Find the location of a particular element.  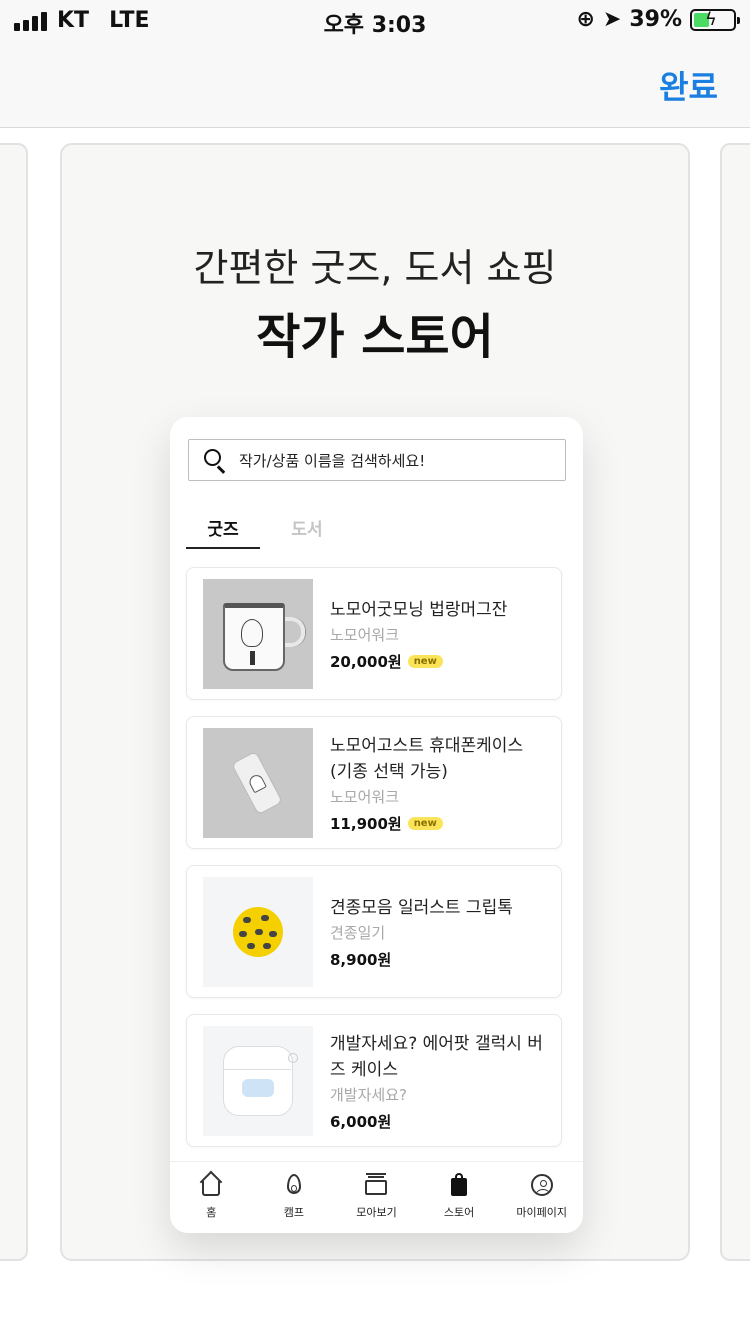

nav-label: 캠프 is located at coordinates (294, 1212).